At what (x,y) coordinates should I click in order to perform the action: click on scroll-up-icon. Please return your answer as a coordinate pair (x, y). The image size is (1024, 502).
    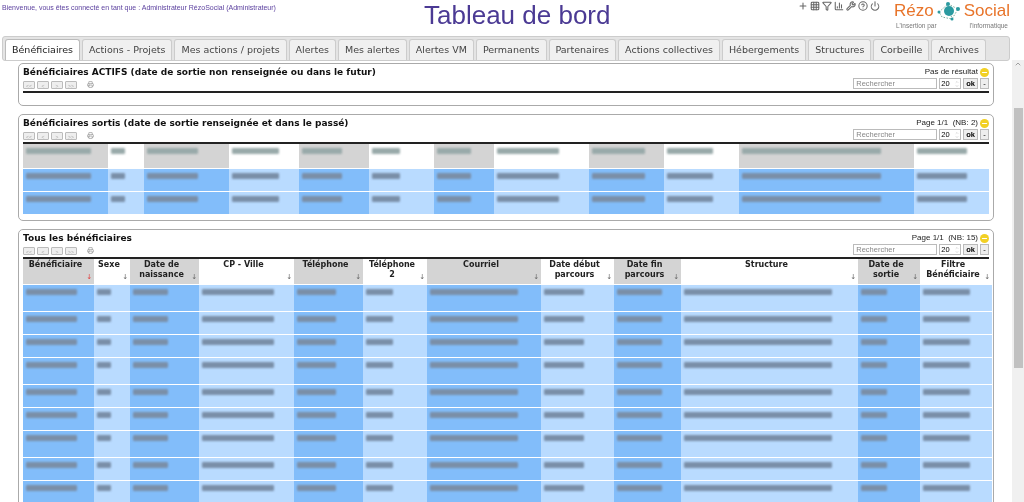
    Looking at the image, I should click on (1018, 64).